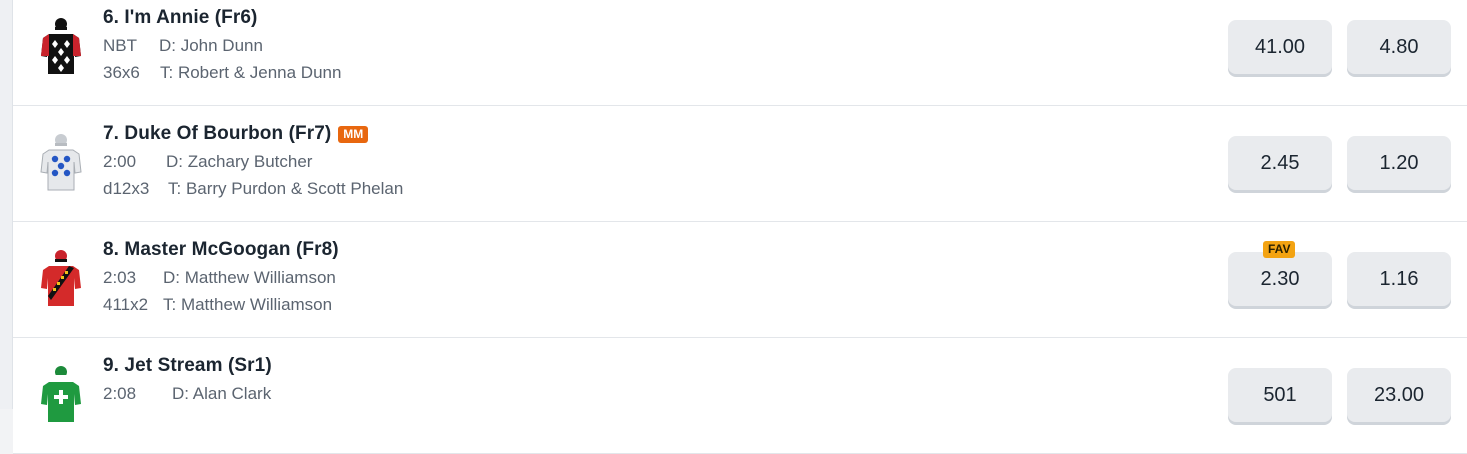  I want to click on favourite-badge: FAV, so click(1279, 249).